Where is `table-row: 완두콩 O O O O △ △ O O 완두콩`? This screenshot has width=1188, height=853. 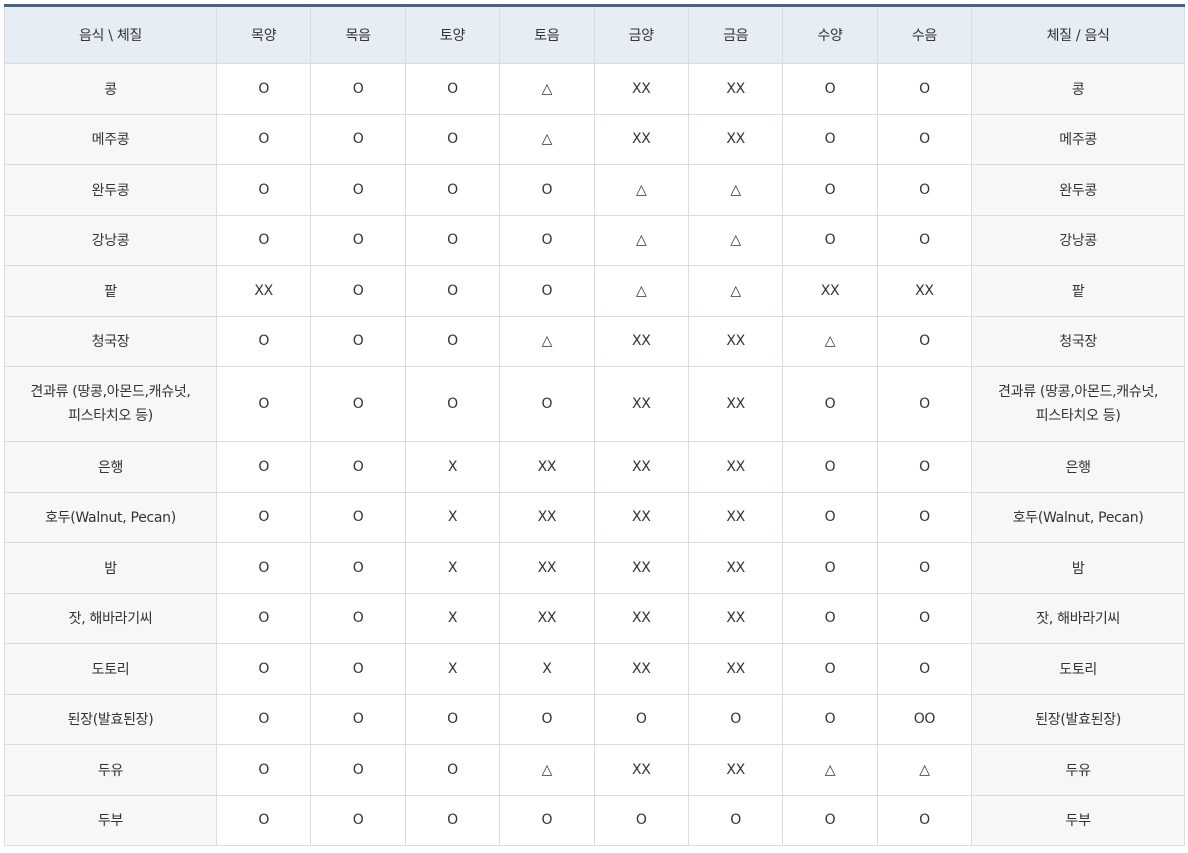
table-row: 완두콩 O O O O △ △ O O 완두콩 is located at coordinates (595, 190).